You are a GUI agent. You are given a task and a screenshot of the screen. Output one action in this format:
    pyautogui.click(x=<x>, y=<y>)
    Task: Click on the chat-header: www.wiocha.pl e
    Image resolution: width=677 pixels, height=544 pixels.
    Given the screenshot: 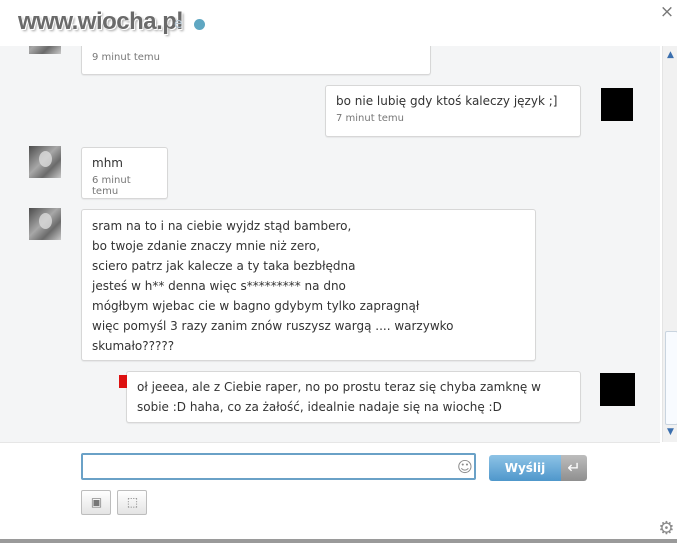 What is the action you would take?
    pyautogui.click(x=330, y=23)
    